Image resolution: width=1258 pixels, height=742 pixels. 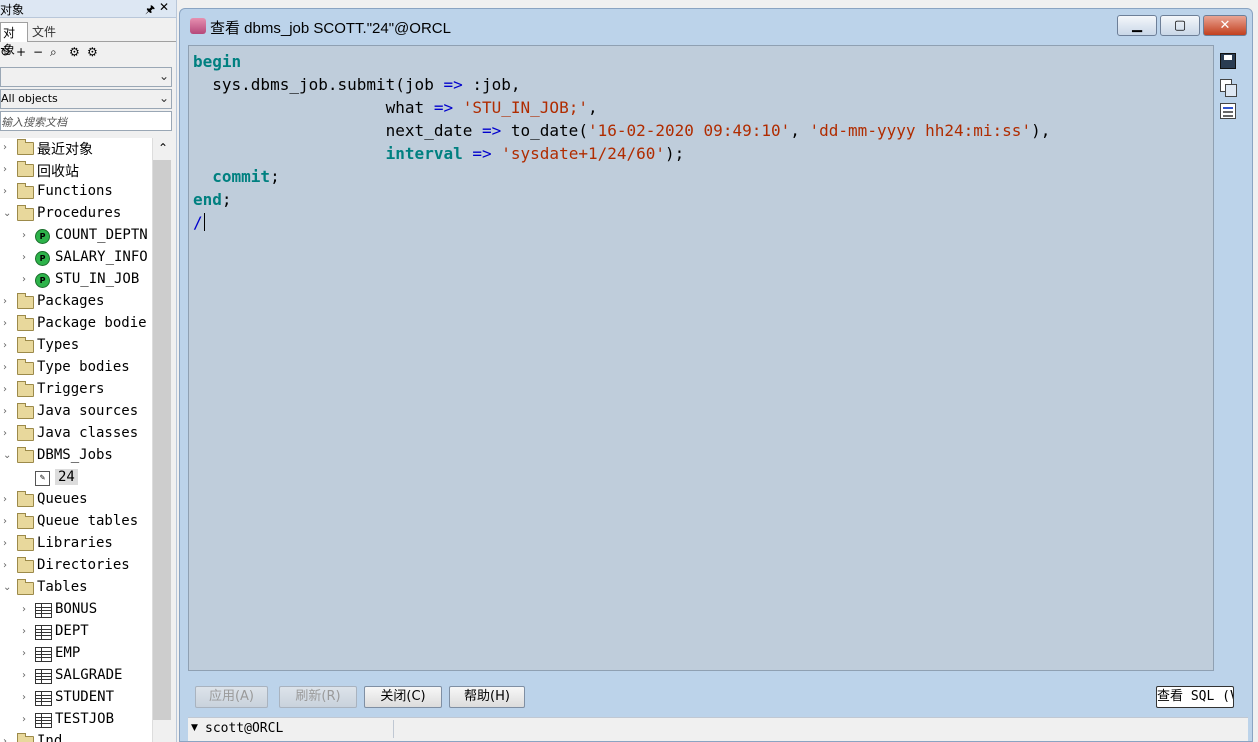 What do you see at coordinates (76, 303) in the screenshot?
I see `tree-item: › Packages` at bounding box center [76, 303].